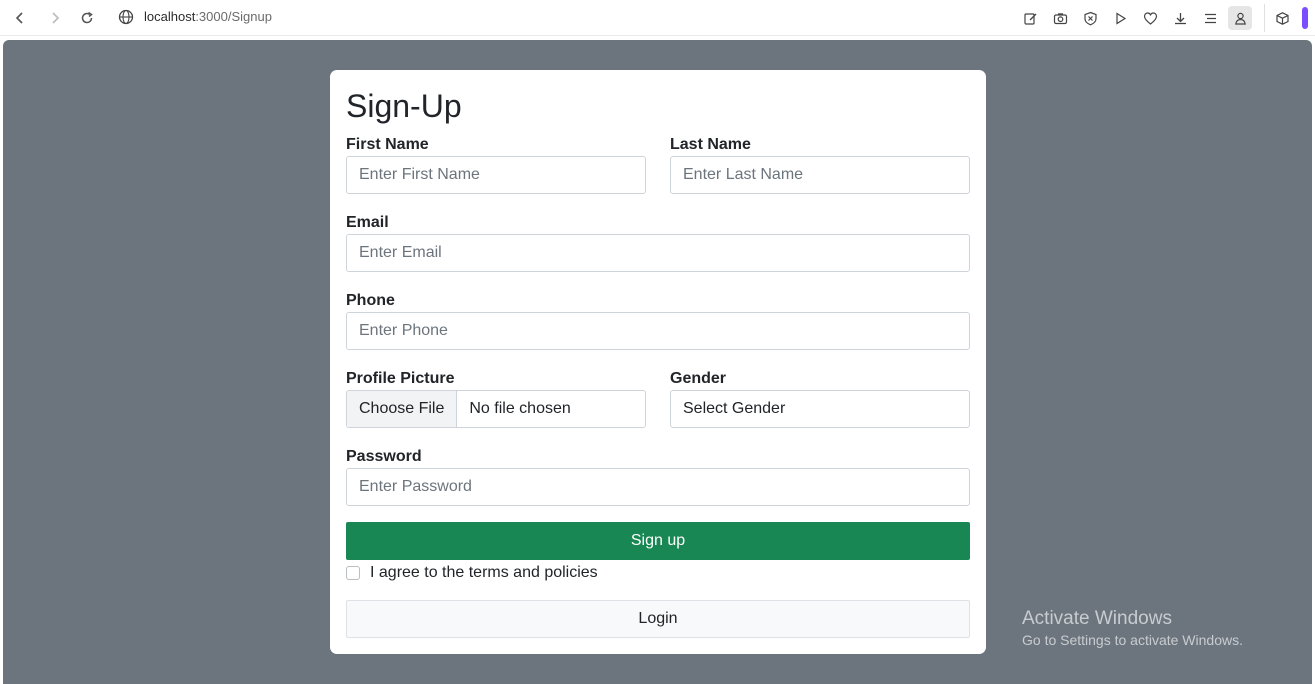 Image resolution: width=1315 pixels, height=684 pixels. I want to click on first-name-input, so click(496, 175).